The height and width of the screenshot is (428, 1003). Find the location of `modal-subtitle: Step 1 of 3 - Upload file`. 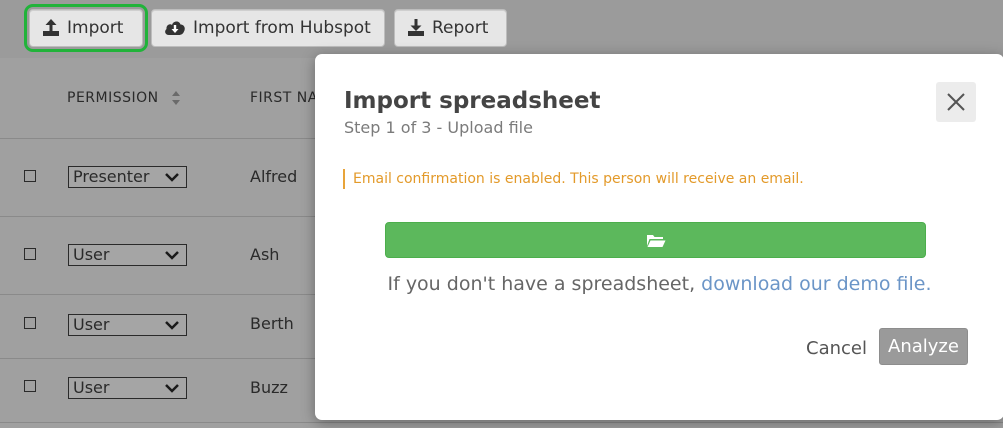

modal-subtitle: Step 1 of 3 - Upload file is located at coordinates (438, 127).